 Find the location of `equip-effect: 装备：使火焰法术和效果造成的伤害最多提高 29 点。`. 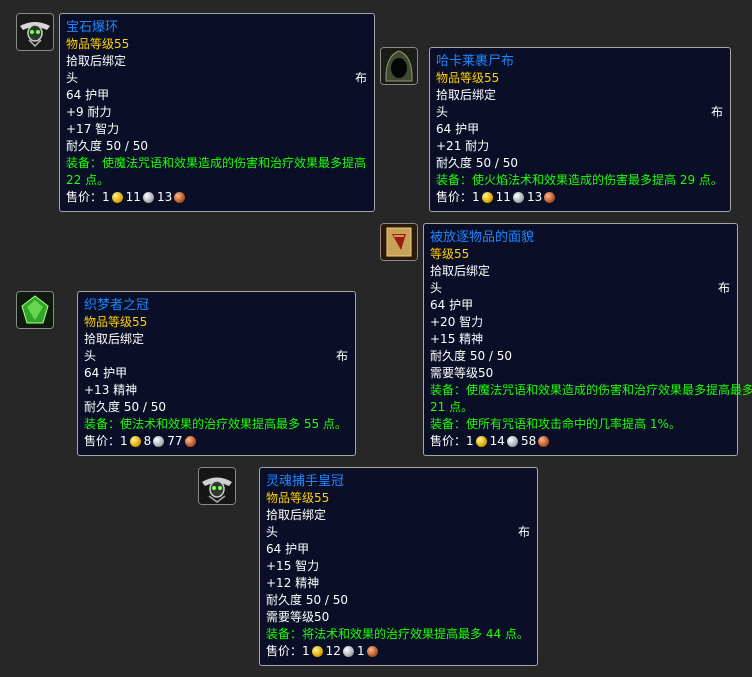

equip-effect: 装备：使火焰法术和效果造成的伤害最多提高 29 点。 is located at coordinates (579, 180).